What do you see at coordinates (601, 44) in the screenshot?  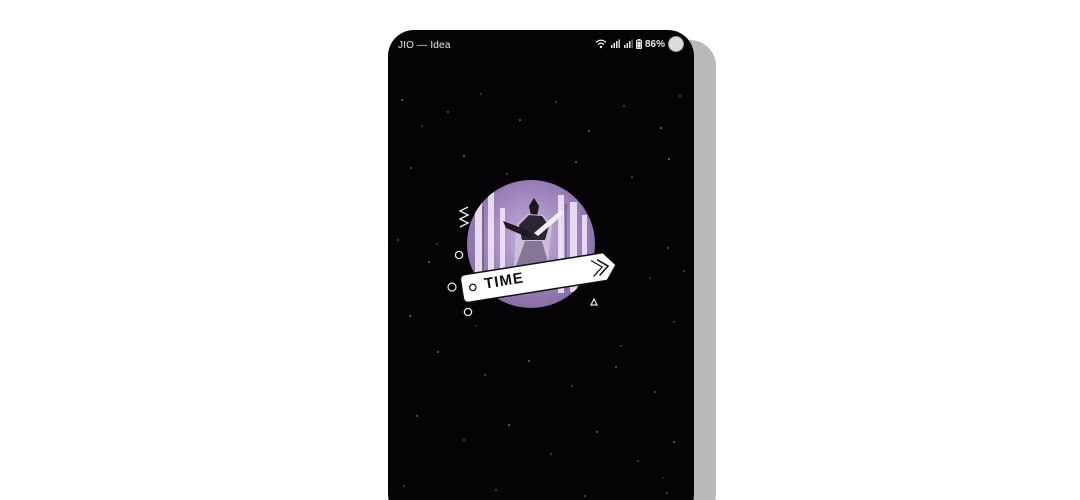 I see `wifi-icon` at bounding box center [601, 44].